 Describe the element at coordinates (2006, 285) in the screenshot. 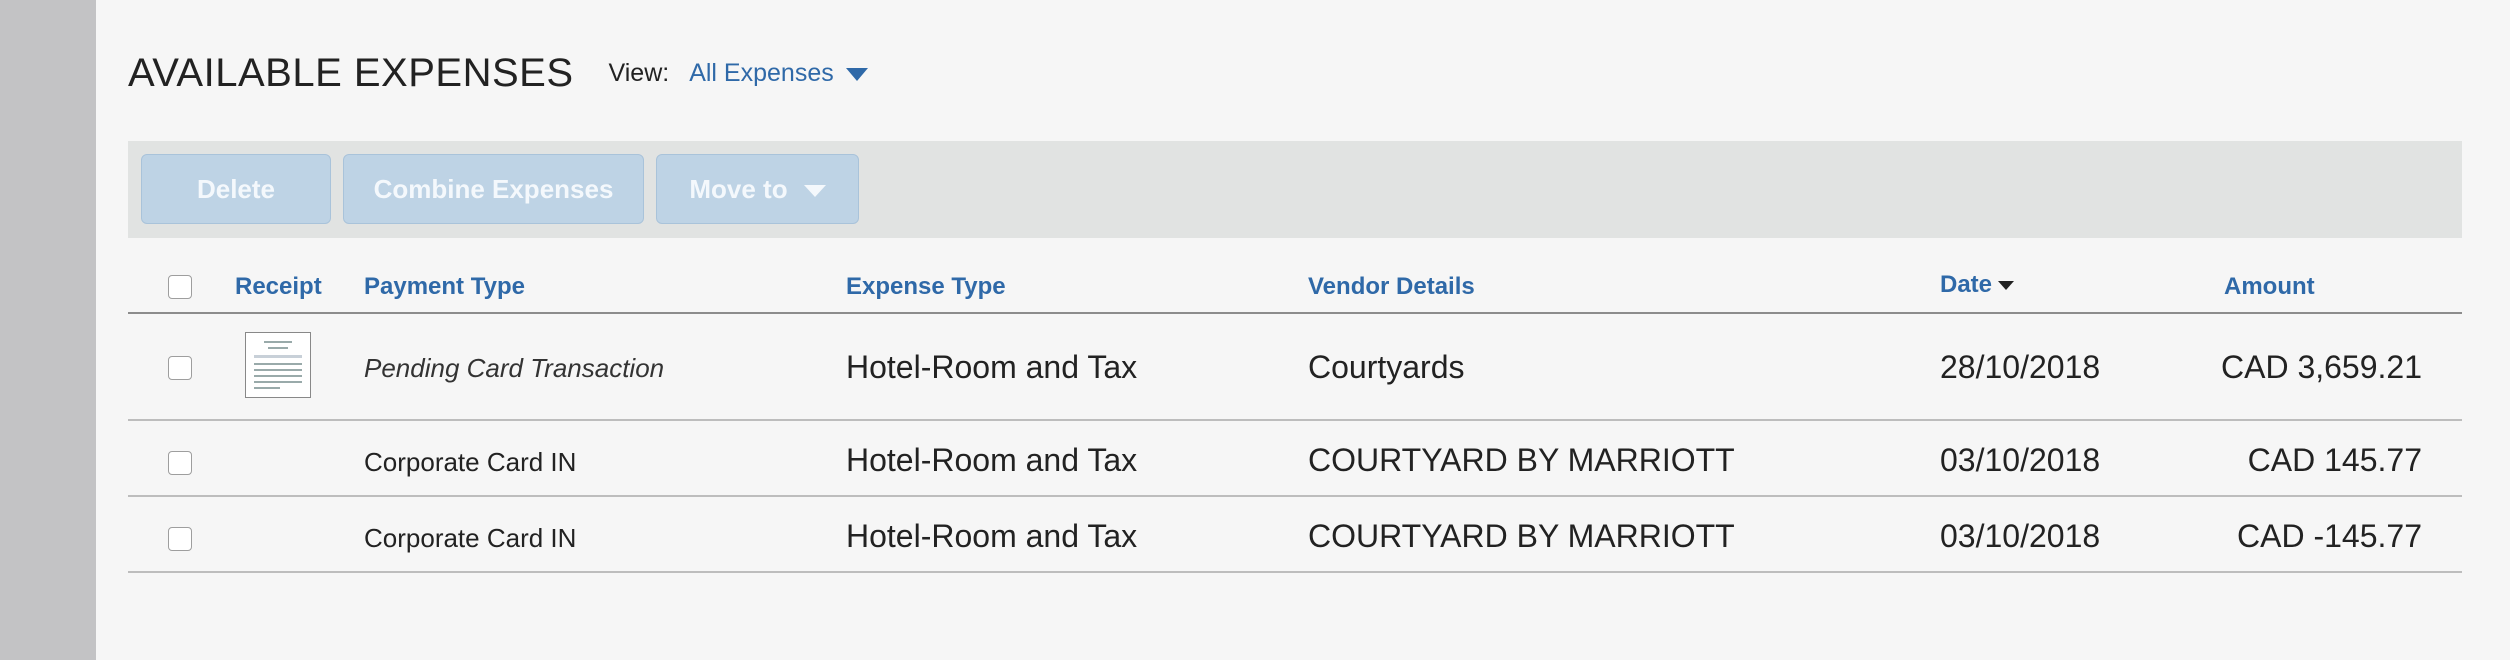

I see `sort-descending-icon` at that location.